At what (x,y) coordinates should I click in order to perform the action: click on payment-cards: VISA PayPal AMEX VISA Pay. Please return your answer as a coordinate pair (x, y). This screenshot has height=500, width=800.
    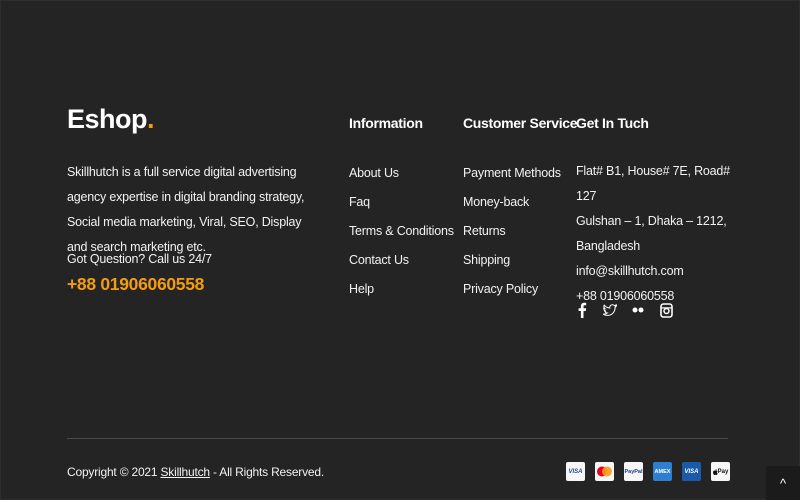
    Looking at the image, I should click on (648, 471).